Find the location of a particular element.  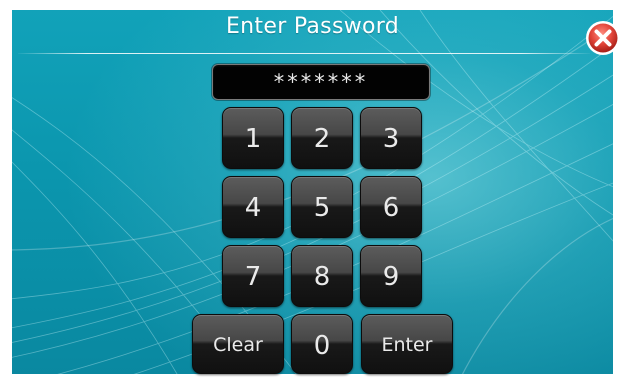

key-8: 8 is located at coordinates (322, 276).